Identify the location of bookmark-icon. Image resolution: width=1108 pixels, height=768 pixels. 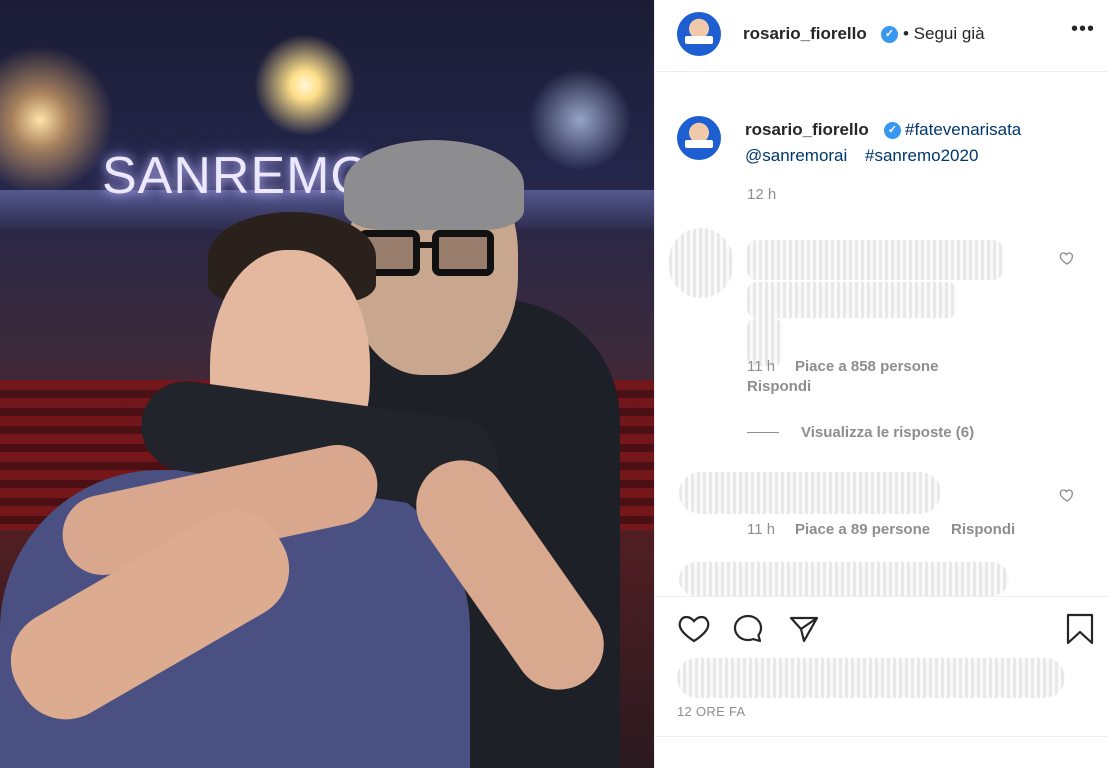
(1080, 629).